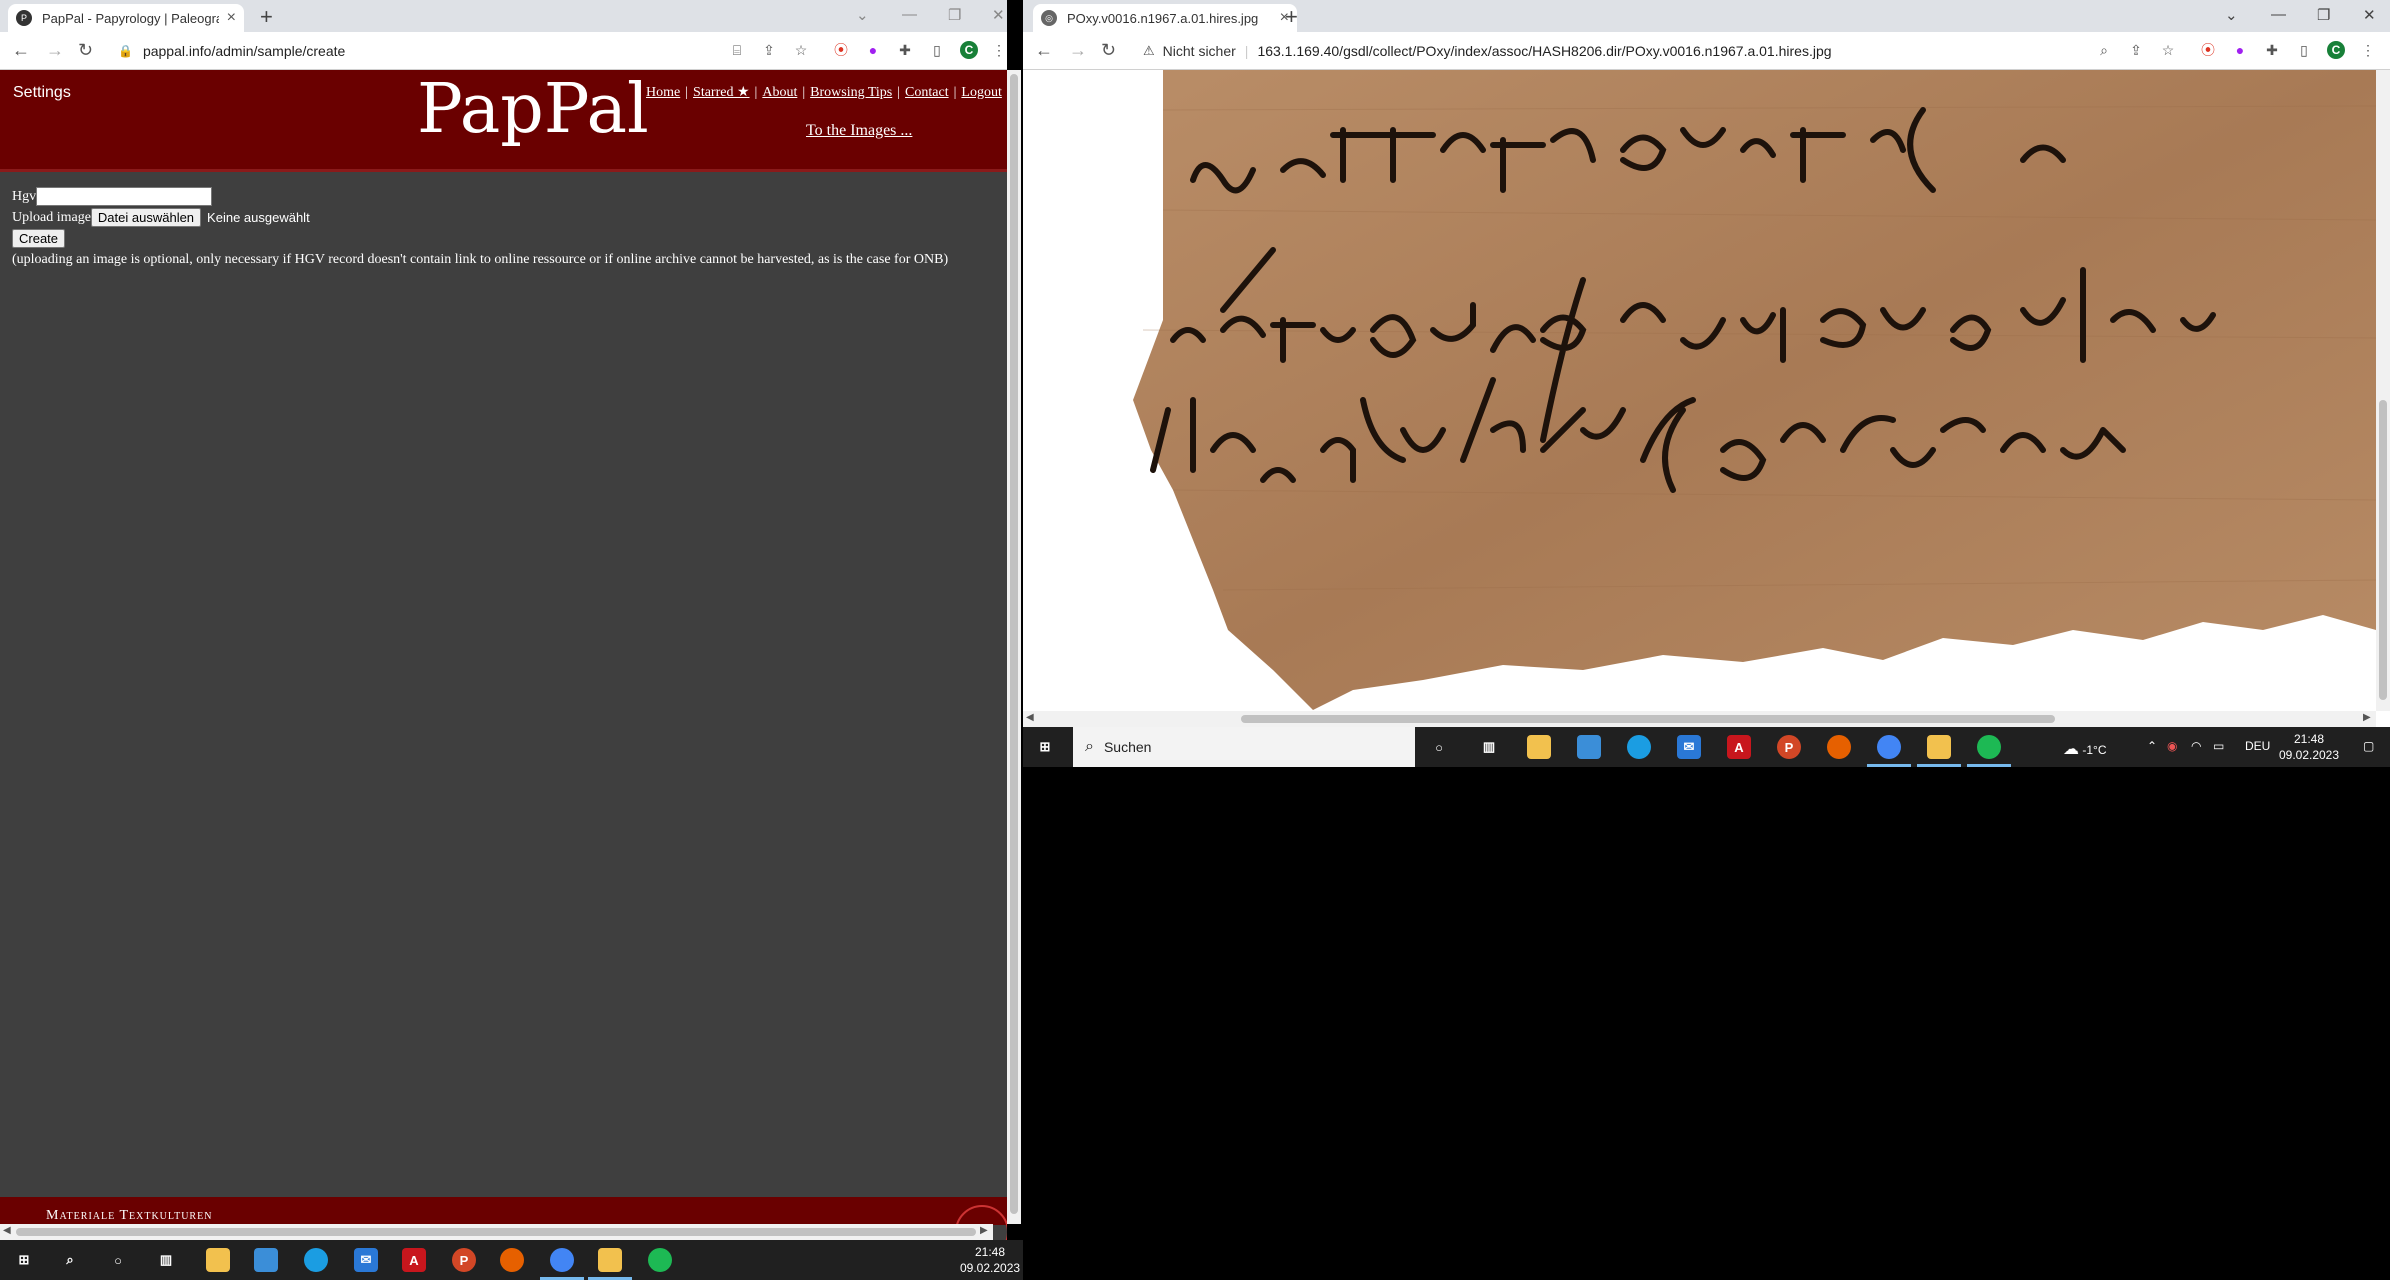 The image size is (2390, 1280). What do you see at coordinates (998, 15) in the screenshot?
I see `close-window-button: ✕` at bounding box center [998, 15].